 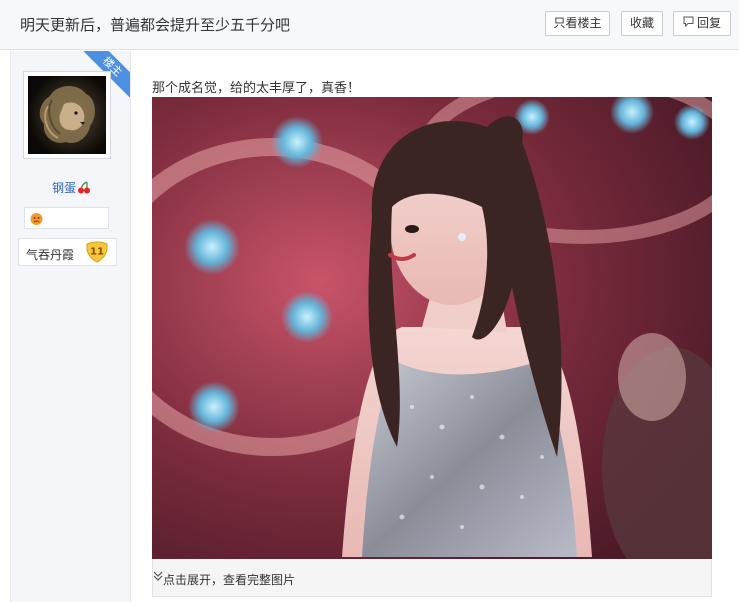 I want to click on double-chevron-down-icon, so click(x=158, y=577).